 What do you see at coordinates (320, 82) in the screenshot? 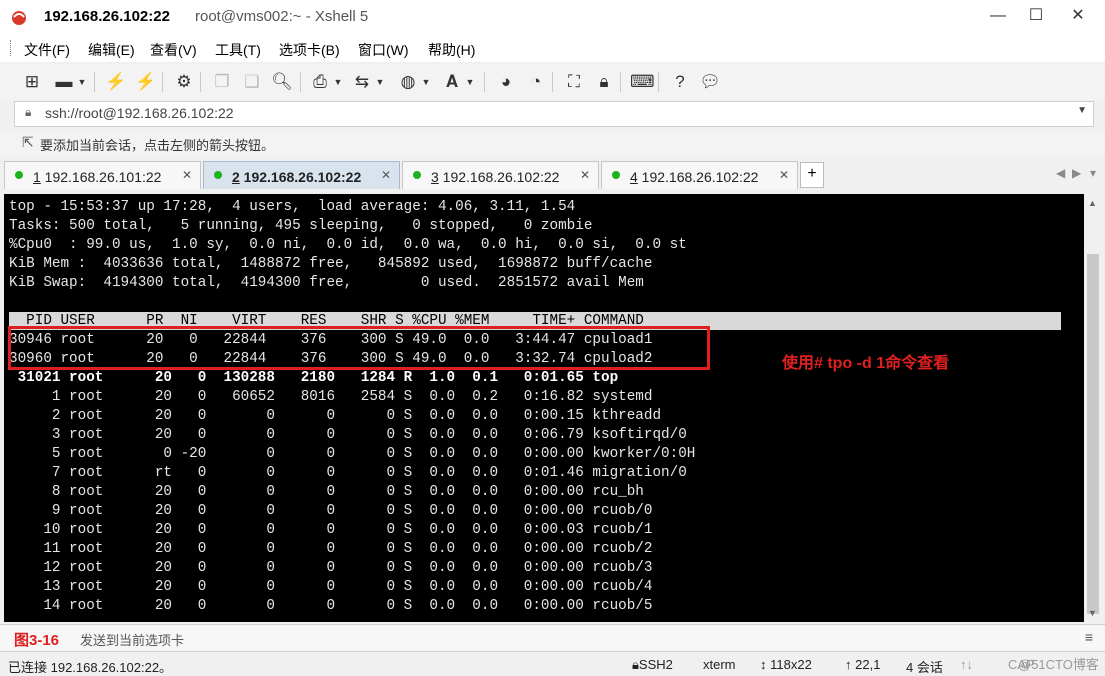
I see `print-icon: ⎙` at bounding box center [320, 82].